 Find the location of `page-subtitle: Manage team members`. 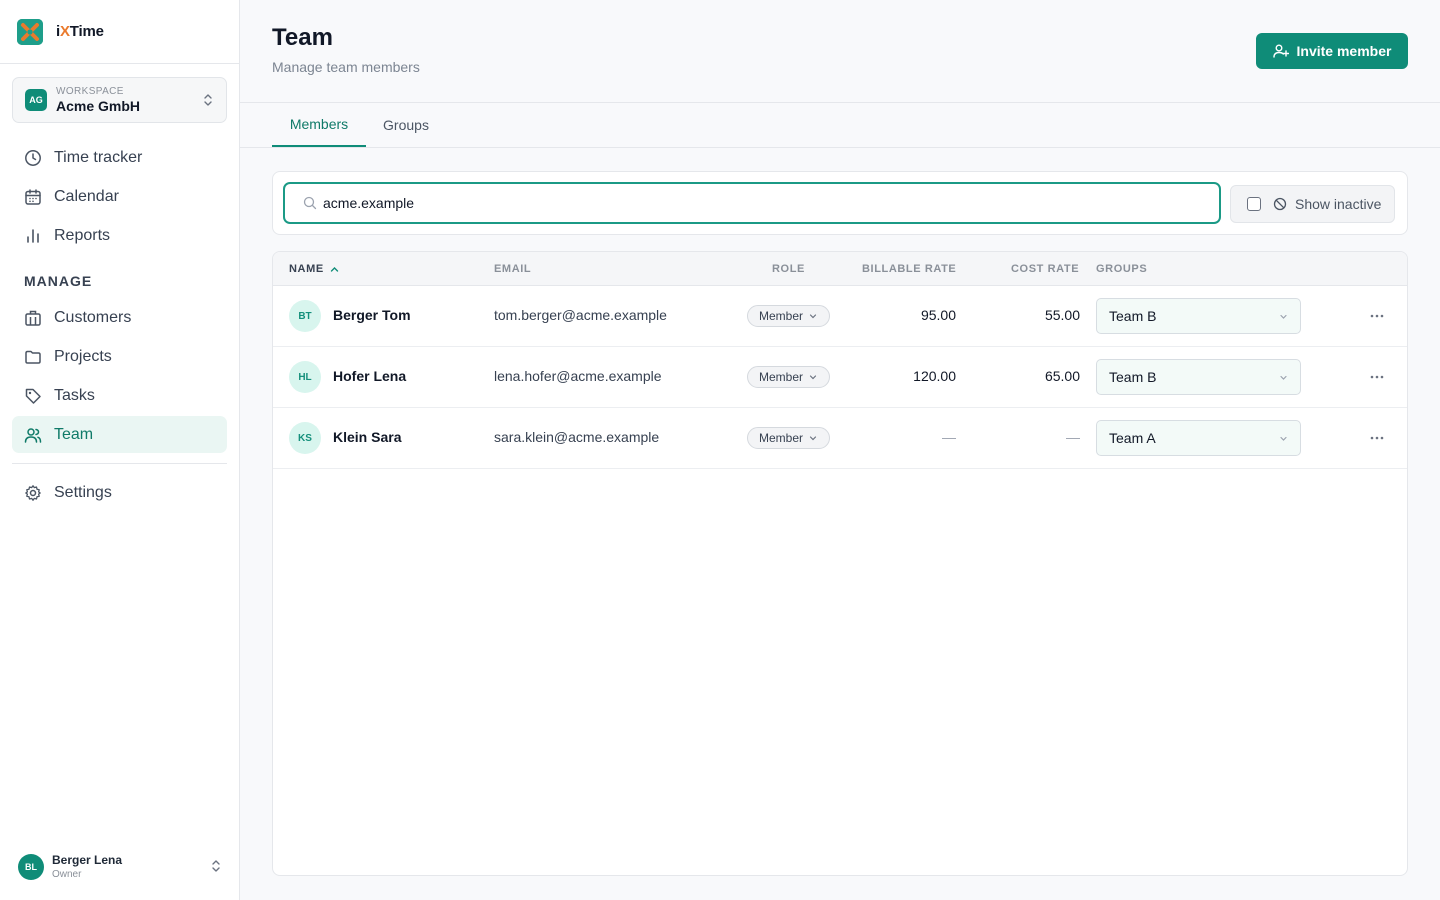

page-subtitle: Manage team members is located at coordinates (346, 67).